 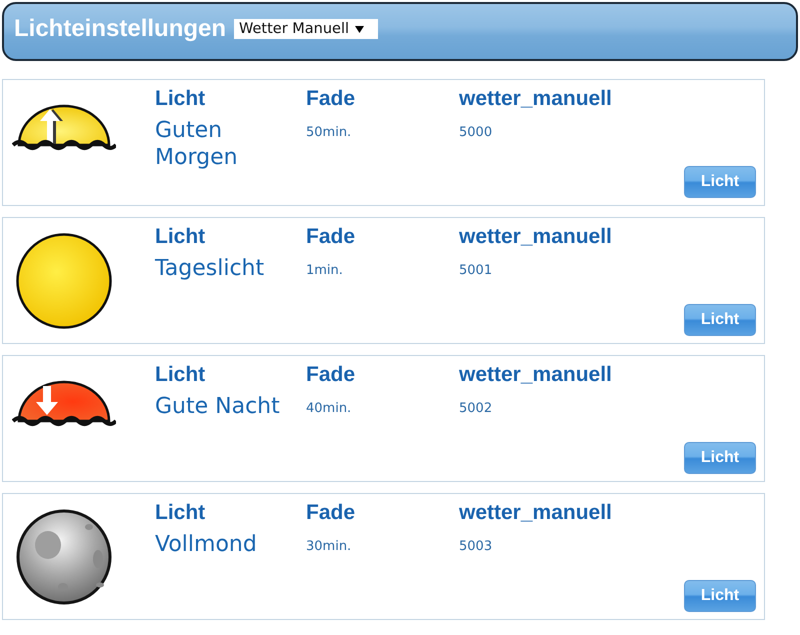 I want to click on sunset-icon, so click(x=64, y=403).